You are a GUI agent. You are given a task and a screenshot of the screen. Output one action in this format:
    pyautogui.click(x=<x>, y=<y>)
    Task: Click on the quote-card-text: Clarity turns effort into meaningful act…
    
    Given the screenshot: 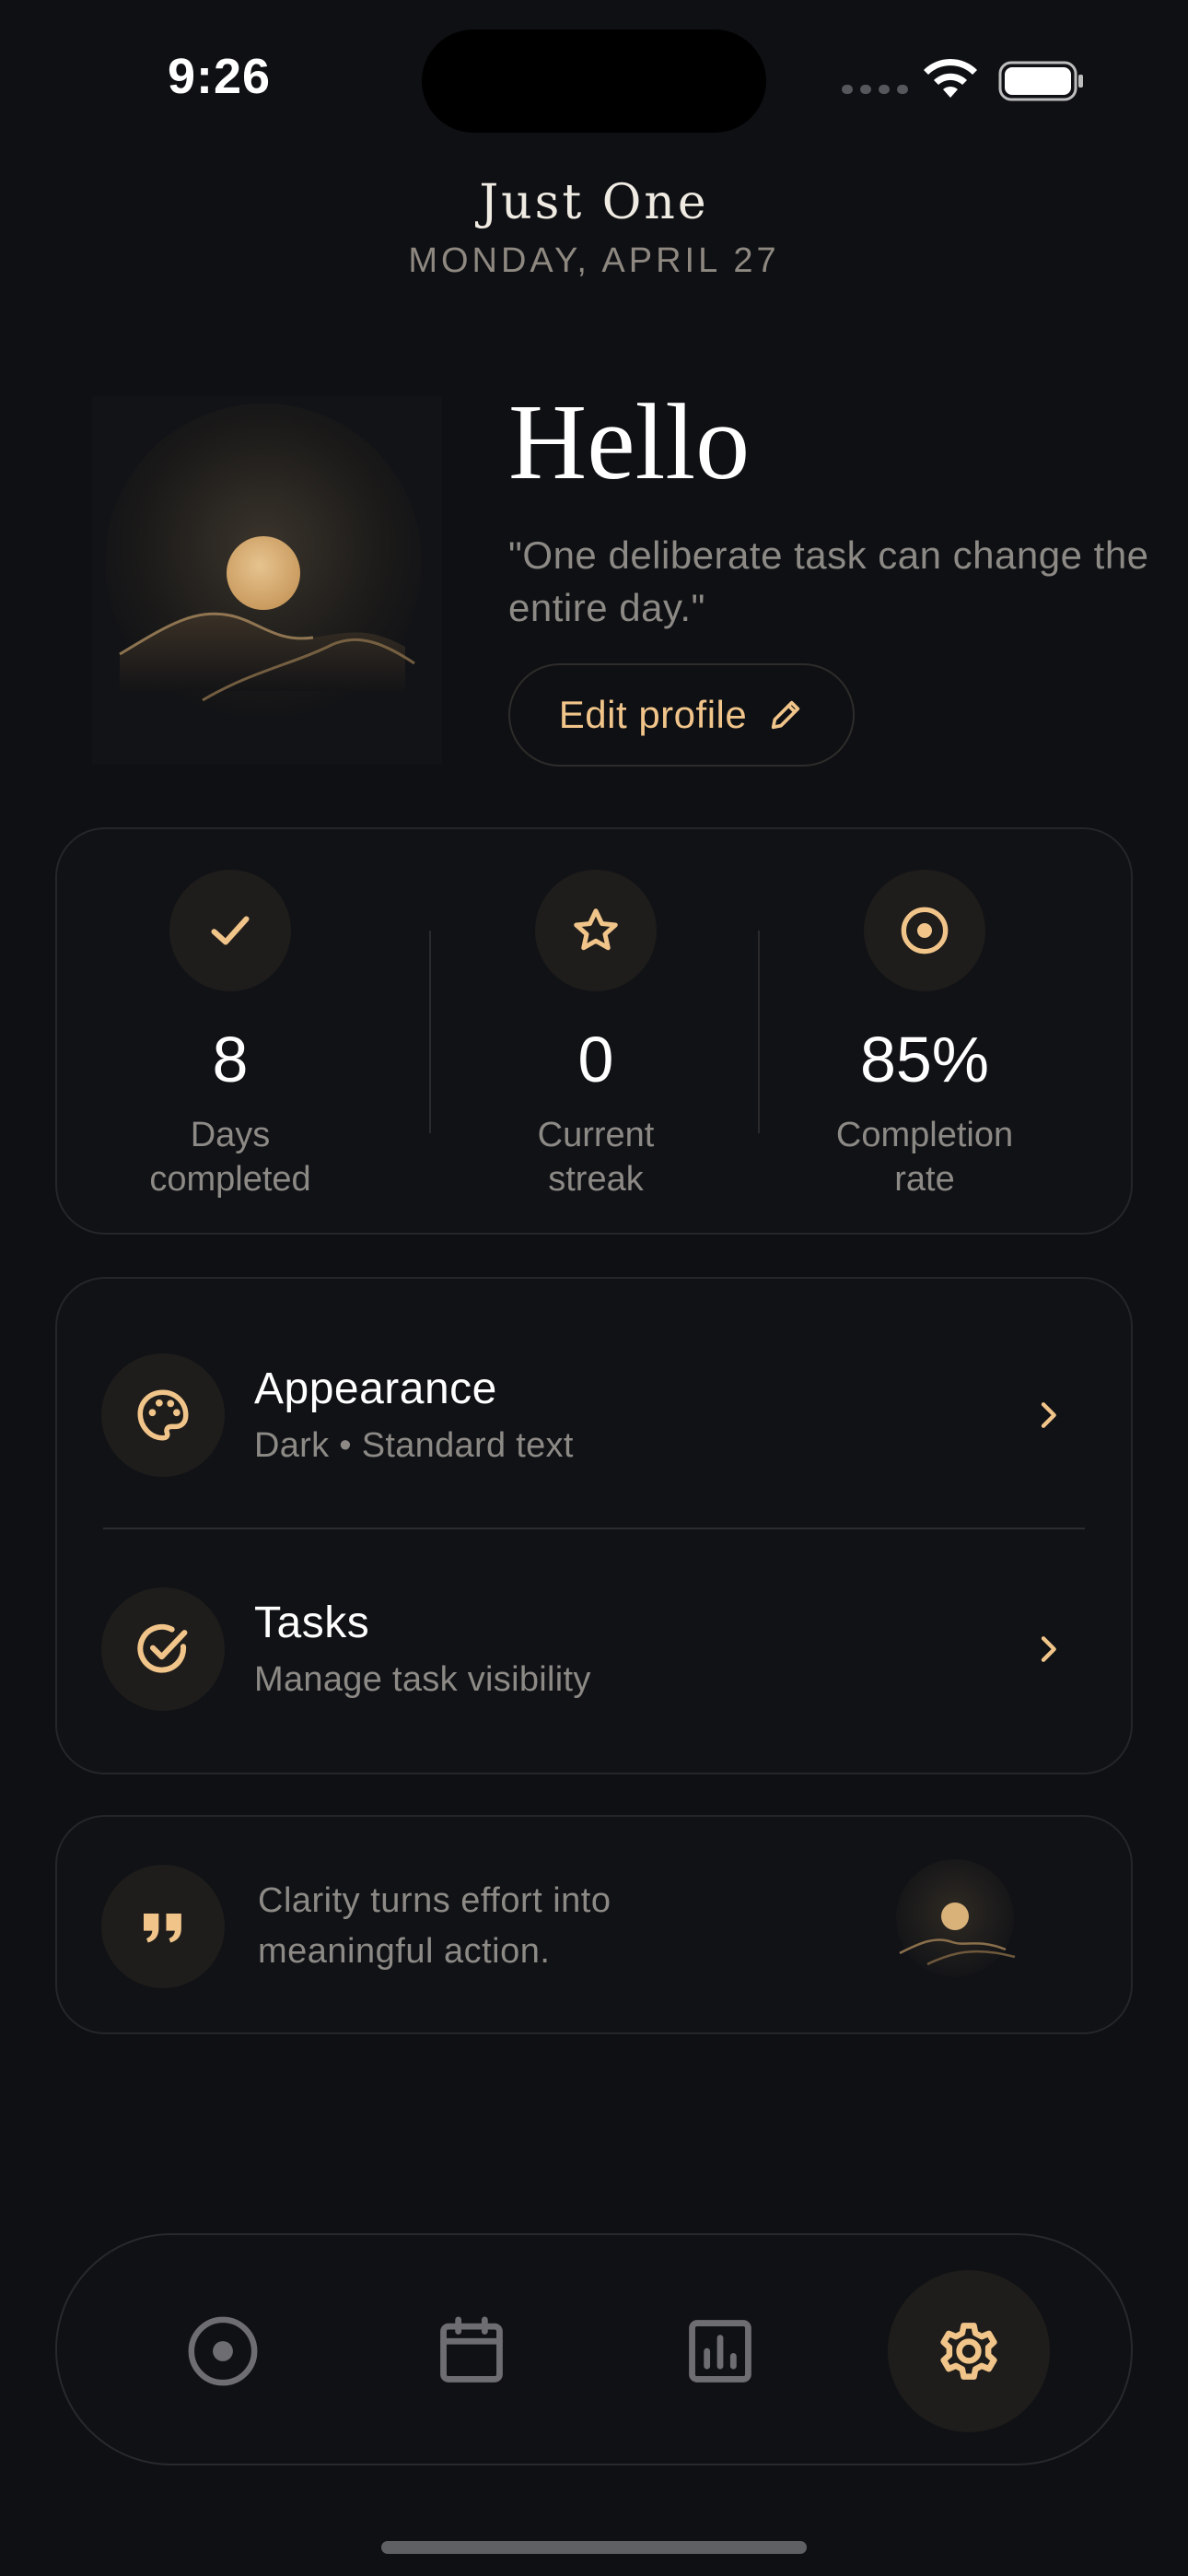 What is the action you would take?
    pyautogui.click(x=434, y=1926)
    